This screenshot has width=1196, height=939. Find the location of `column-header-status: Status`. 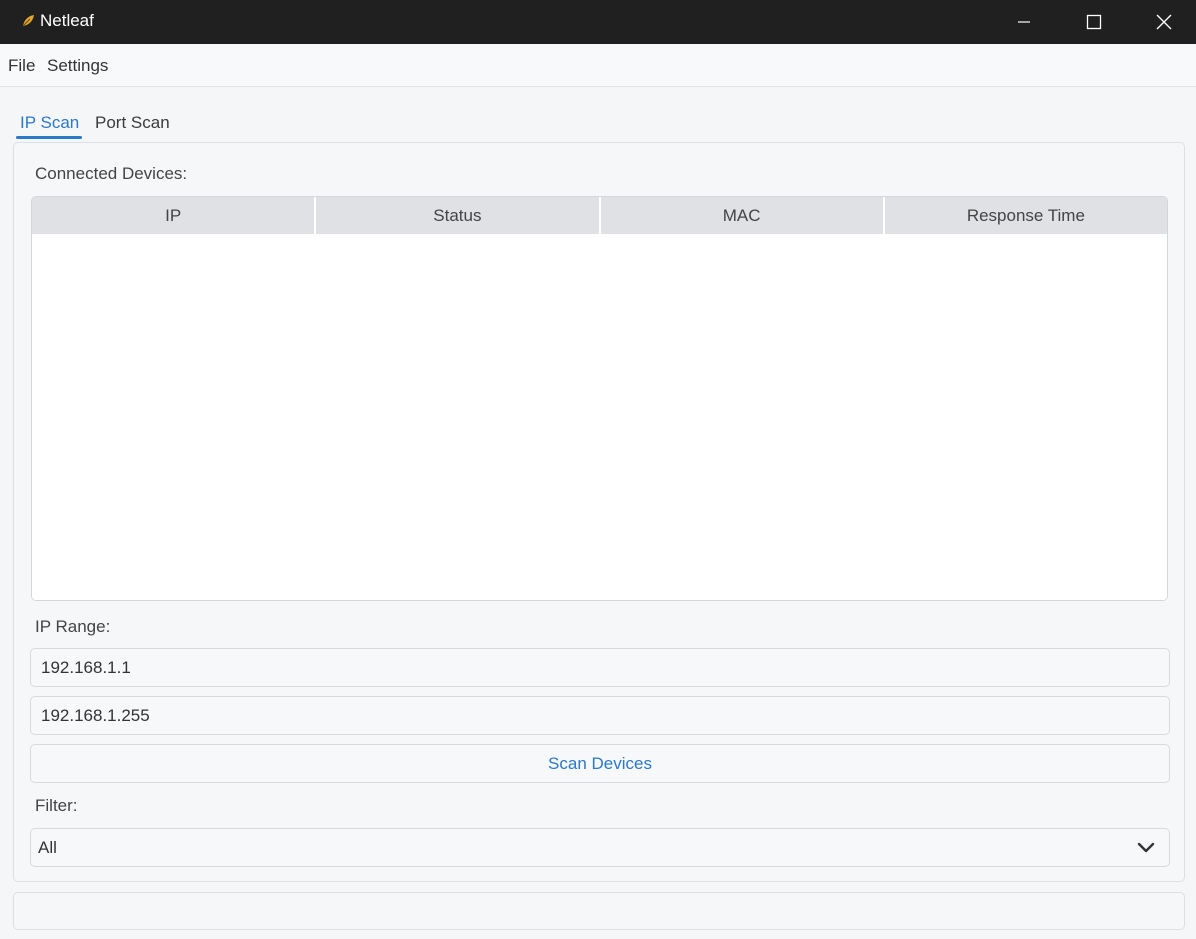

column-header-status: Status is located at coordinates (458, 215).